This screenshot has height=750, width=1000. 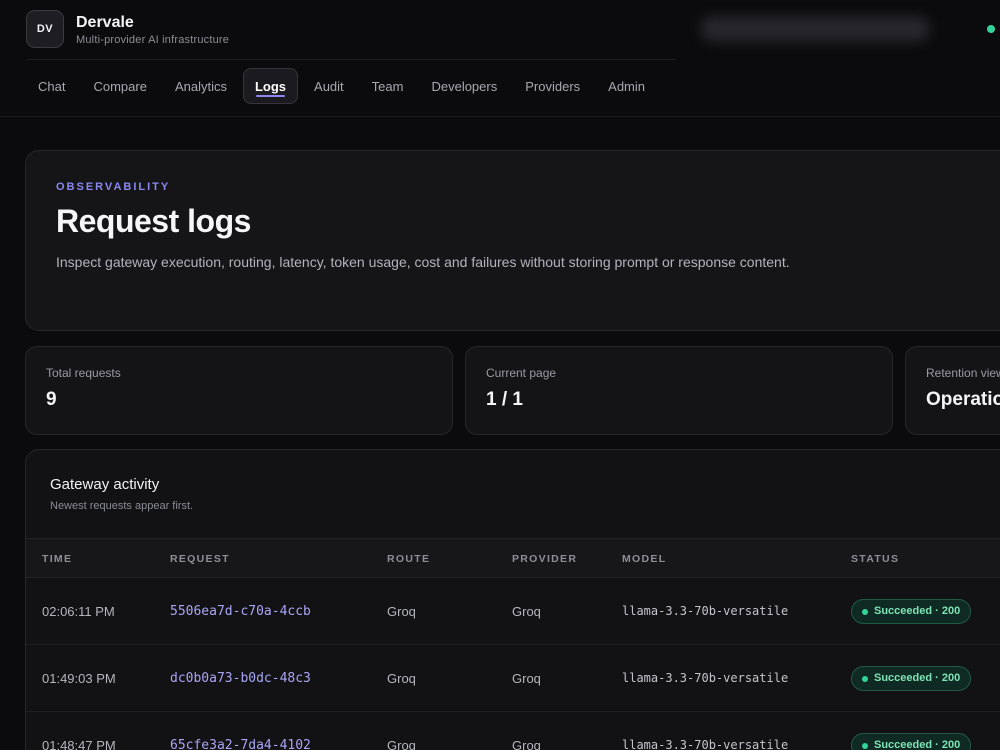 What do you see at coordinates (464, 86) in the screenshot?
I see `tab-developers: Developers` at bounding box center [464, 86].